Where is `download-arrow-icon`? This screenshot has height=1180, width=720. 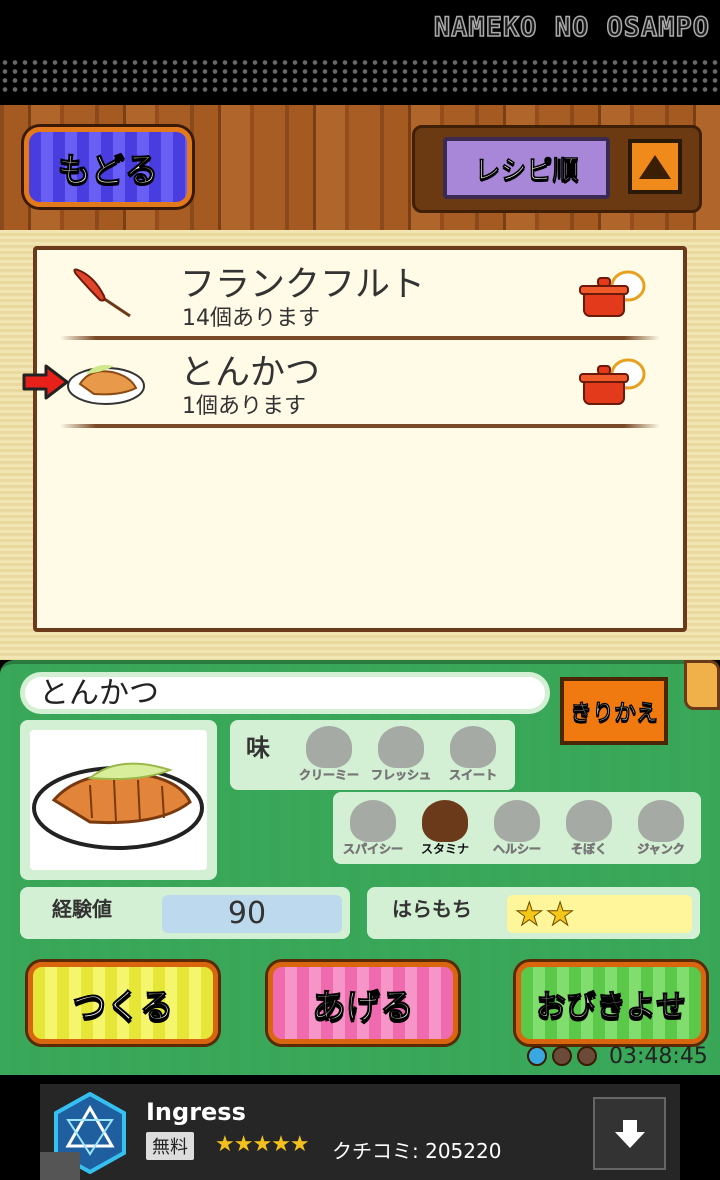 download-arrow-icon is located at coordinates (629, 1133).